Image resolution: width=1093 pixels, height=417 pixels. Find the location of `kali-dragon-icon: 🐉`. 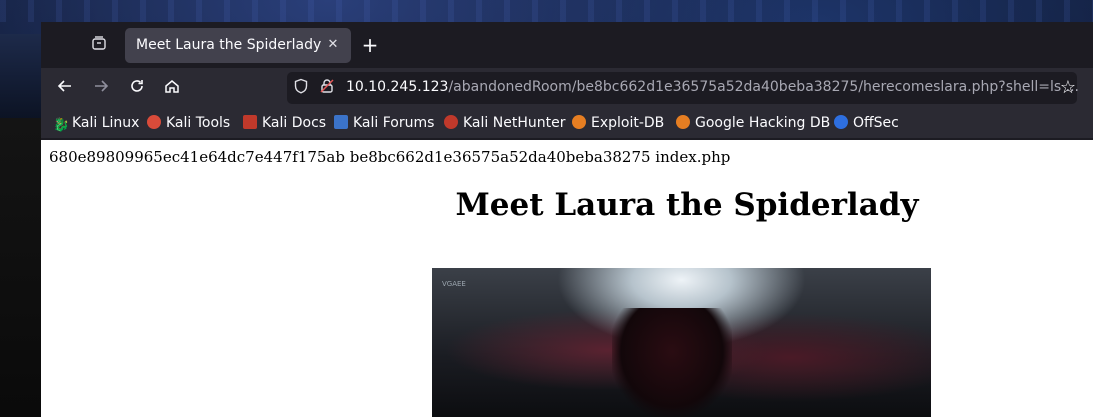

kali-dragon-icon: 🐉 is located at coordinates (61, 125).